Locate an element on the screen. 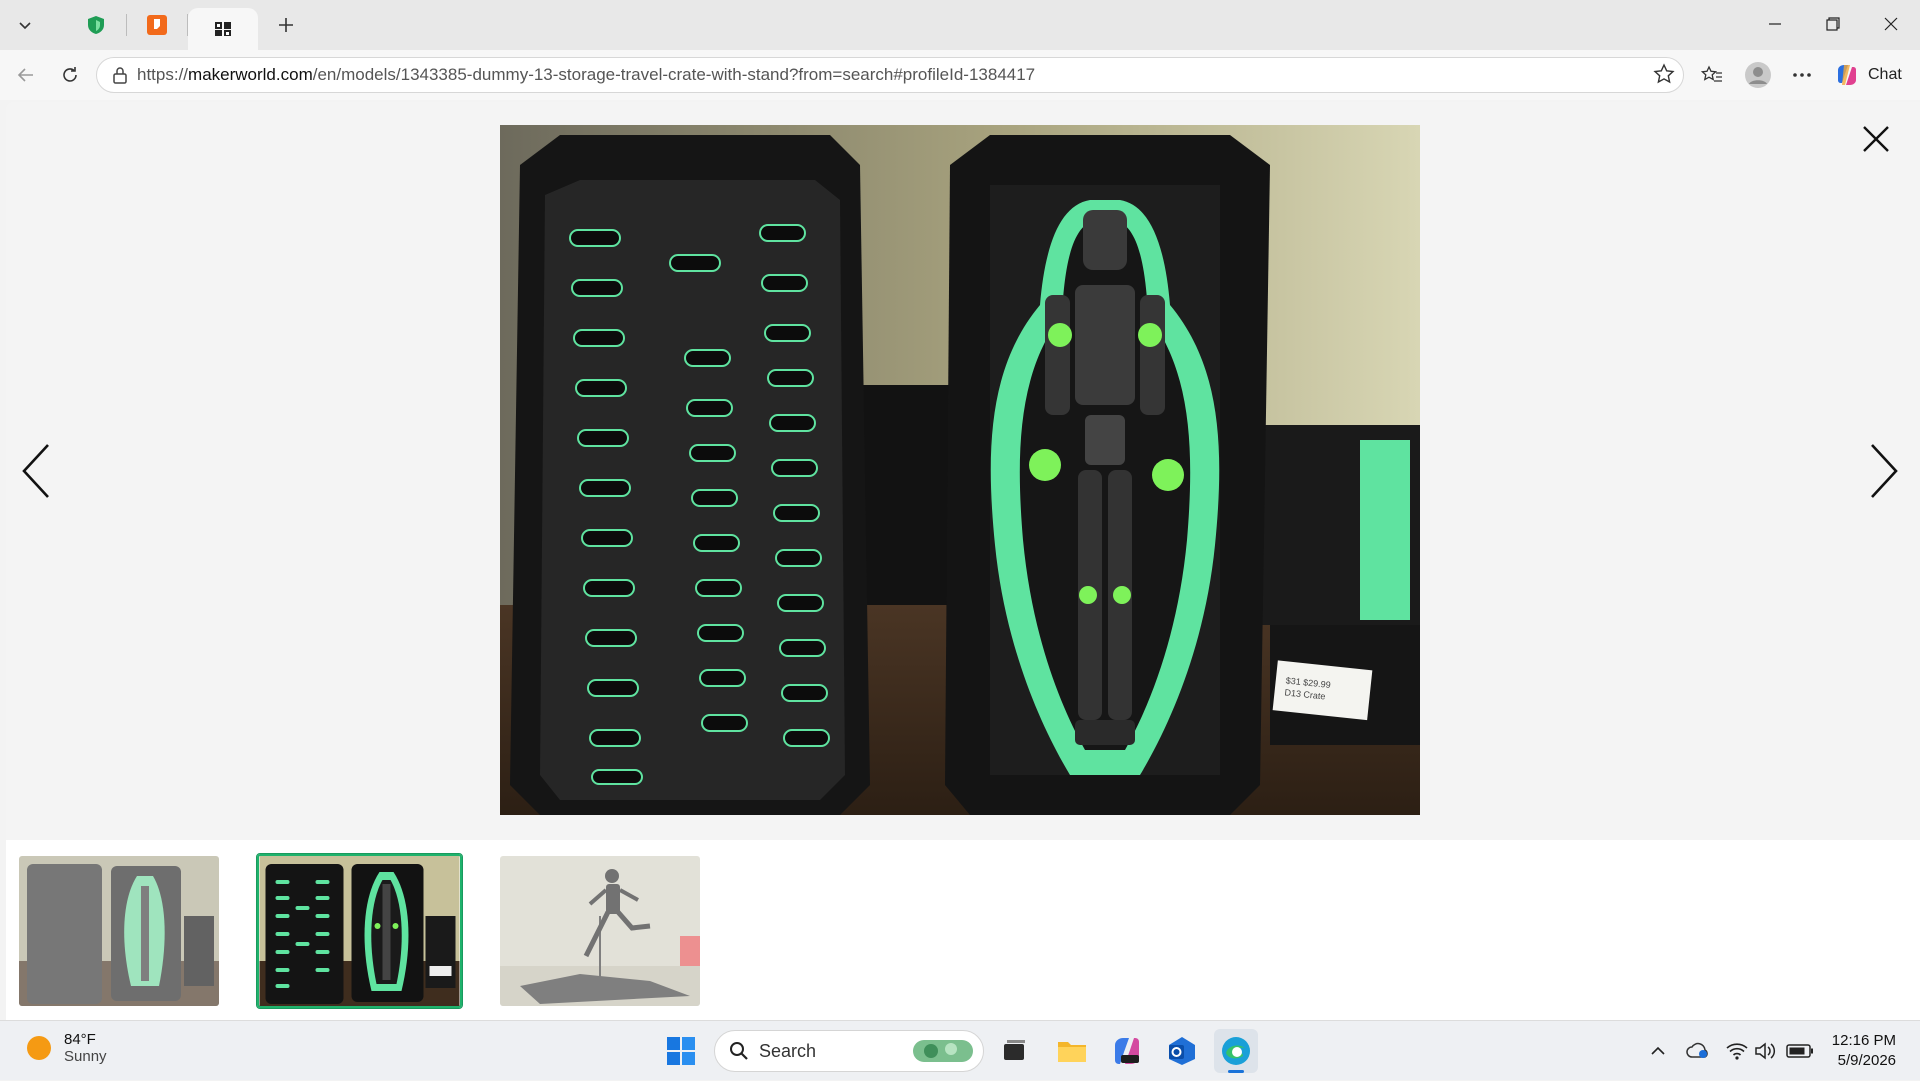  favorites-button is located at coordinates (1712, 75).